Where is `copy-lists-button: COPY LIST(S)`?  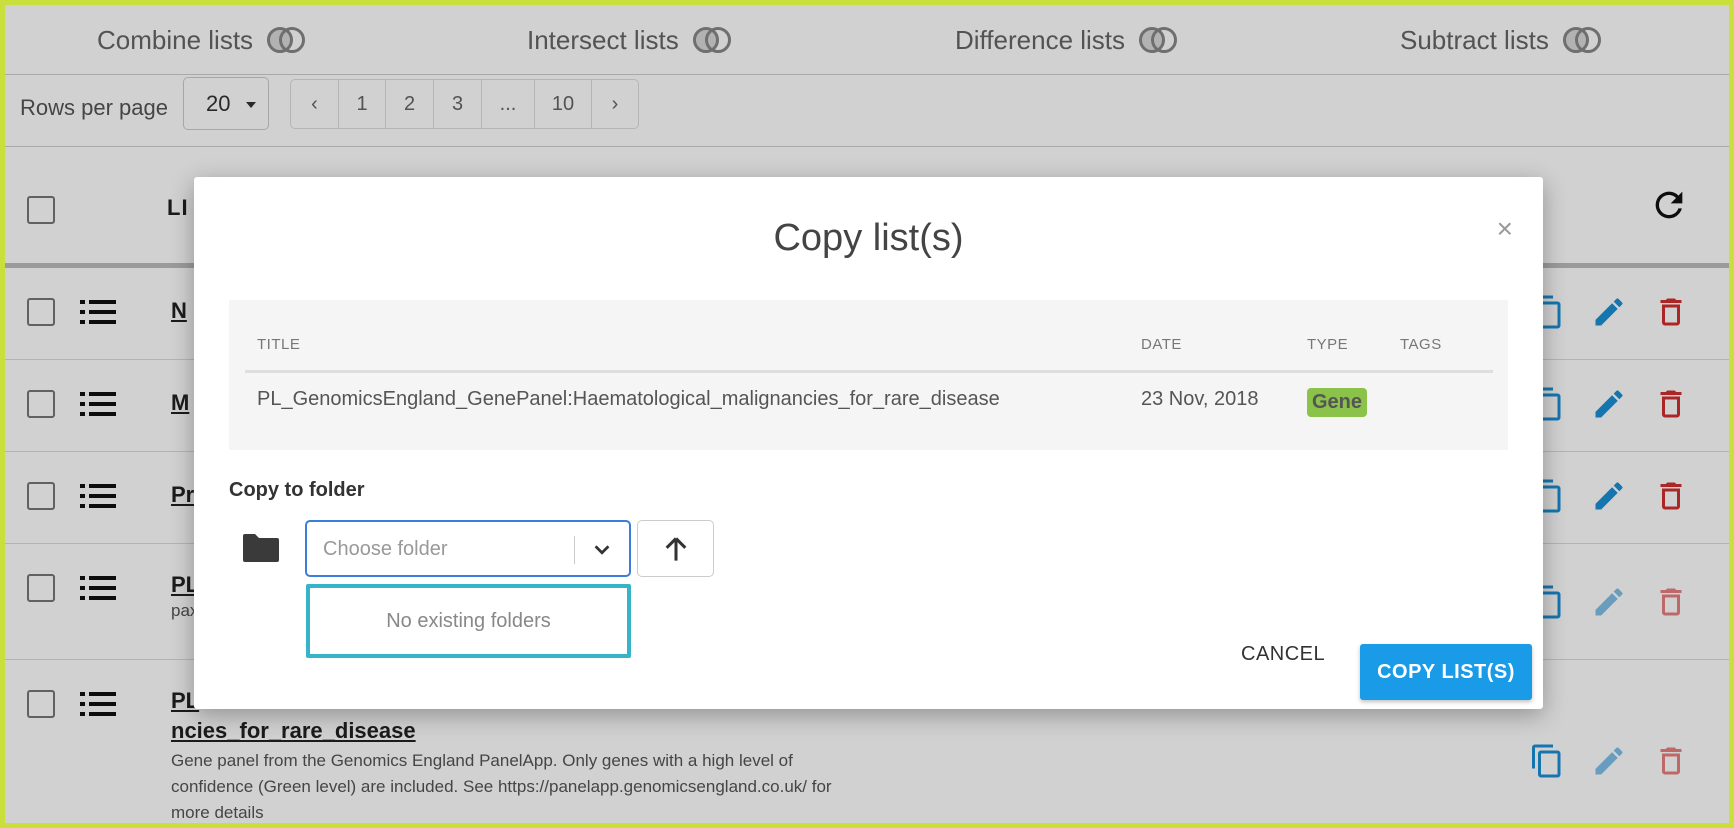
copy-lists-button: COPY LIST(S) is located at coordinates (1446, 672).